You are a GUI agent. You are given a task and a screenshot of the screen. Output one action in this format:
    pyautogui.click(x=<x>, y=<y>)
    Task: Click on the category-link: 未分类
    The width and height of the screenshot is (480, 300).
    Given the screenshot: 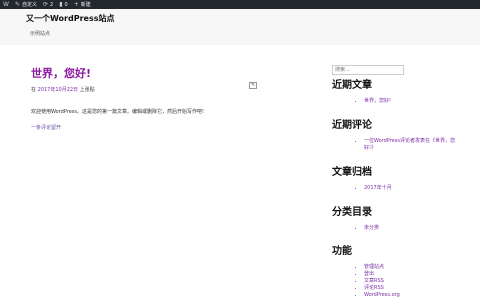 What is the action you would take?
    pyautogui.click(x=371, y=228)
    